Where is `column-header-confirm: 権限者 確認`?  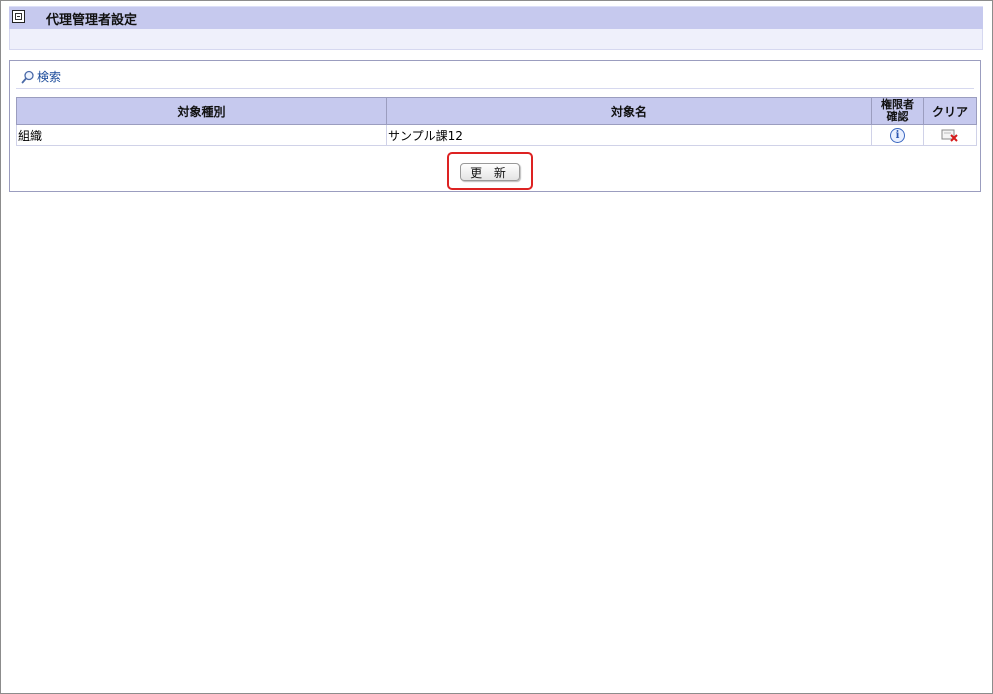 column-header-confirm: 権限者 確認 is located at coordinates (897, 111).